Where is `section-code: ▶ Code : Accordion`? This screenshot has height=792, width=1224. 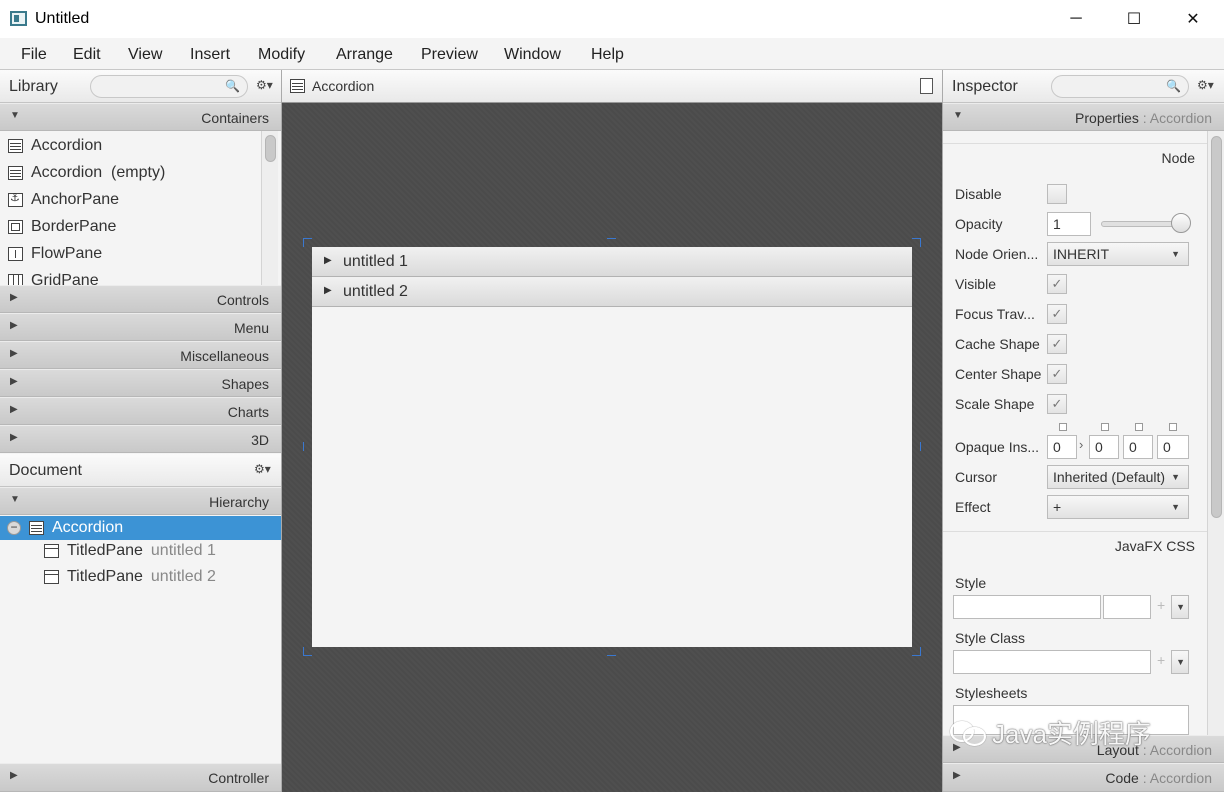 section-code: ▶ Code : Accordion is located at coordinates (1083, 777).